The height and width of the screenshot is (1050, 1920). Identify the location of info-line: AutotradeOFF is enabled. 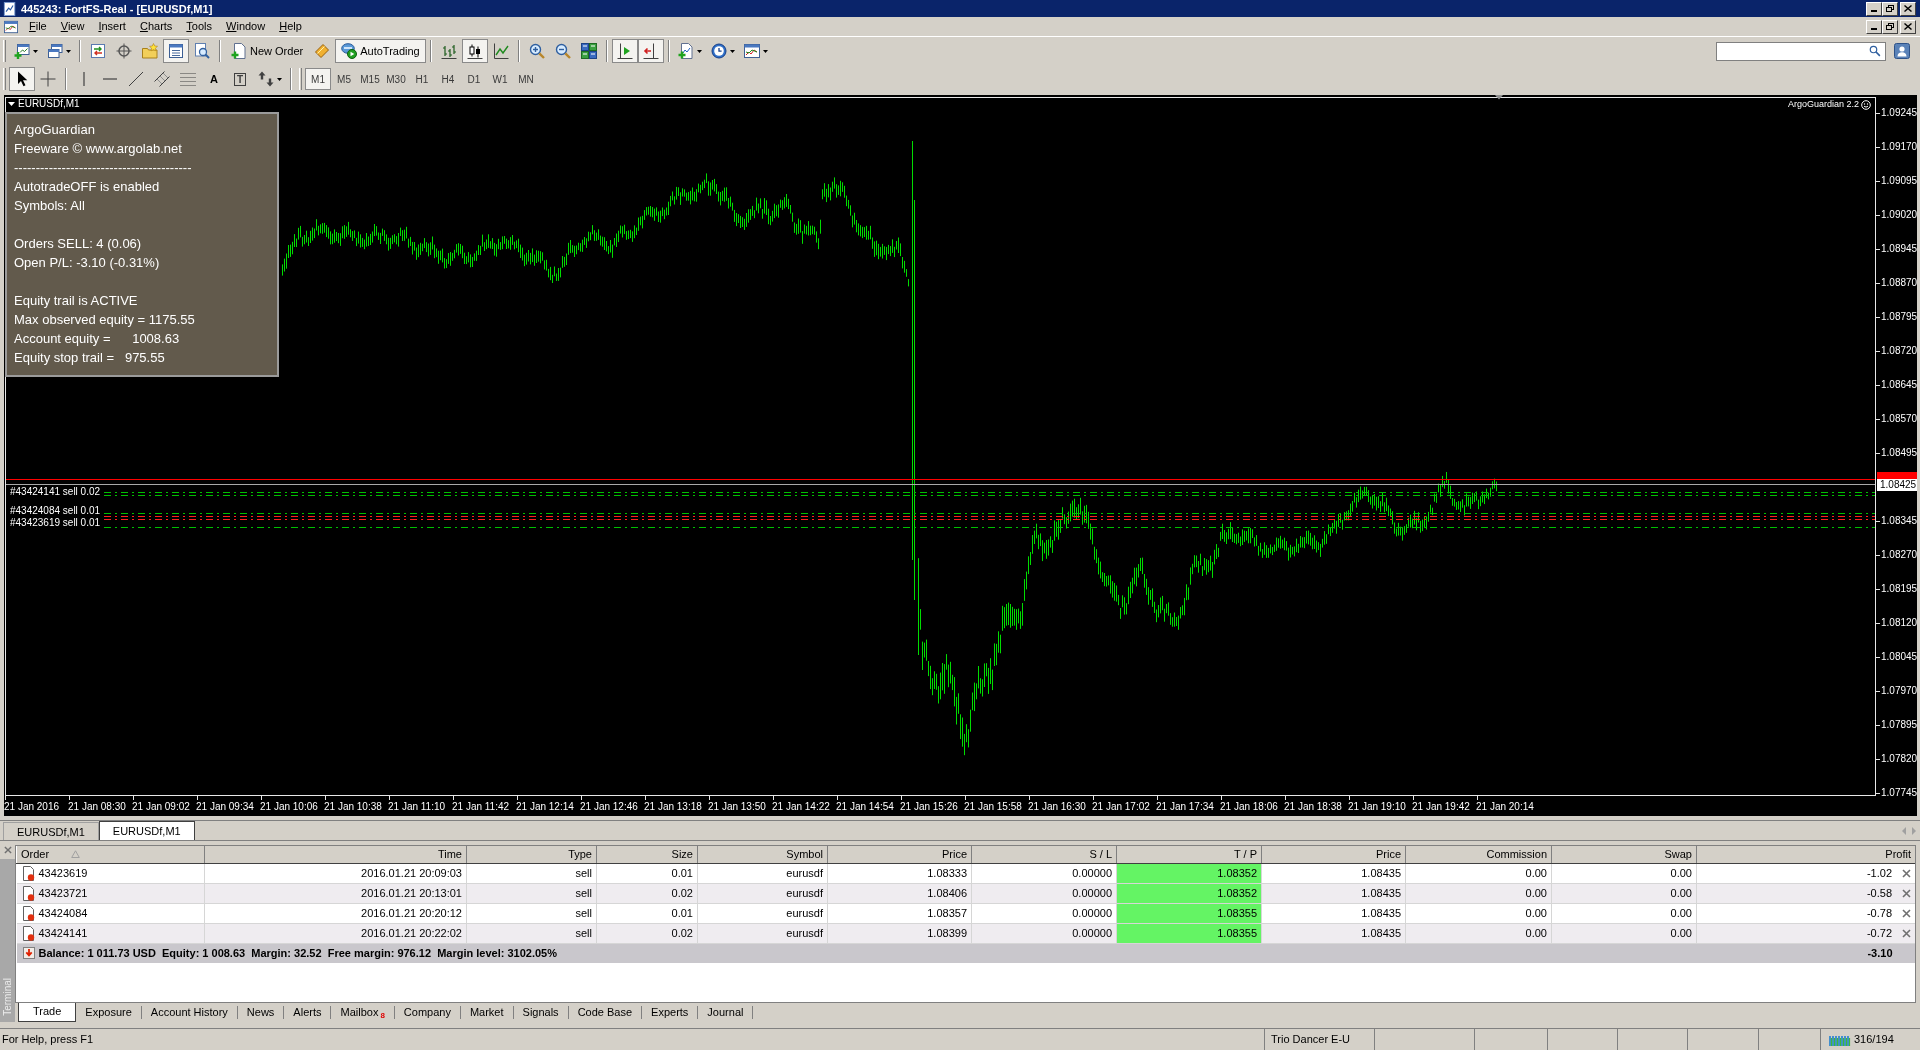
(87, 187).